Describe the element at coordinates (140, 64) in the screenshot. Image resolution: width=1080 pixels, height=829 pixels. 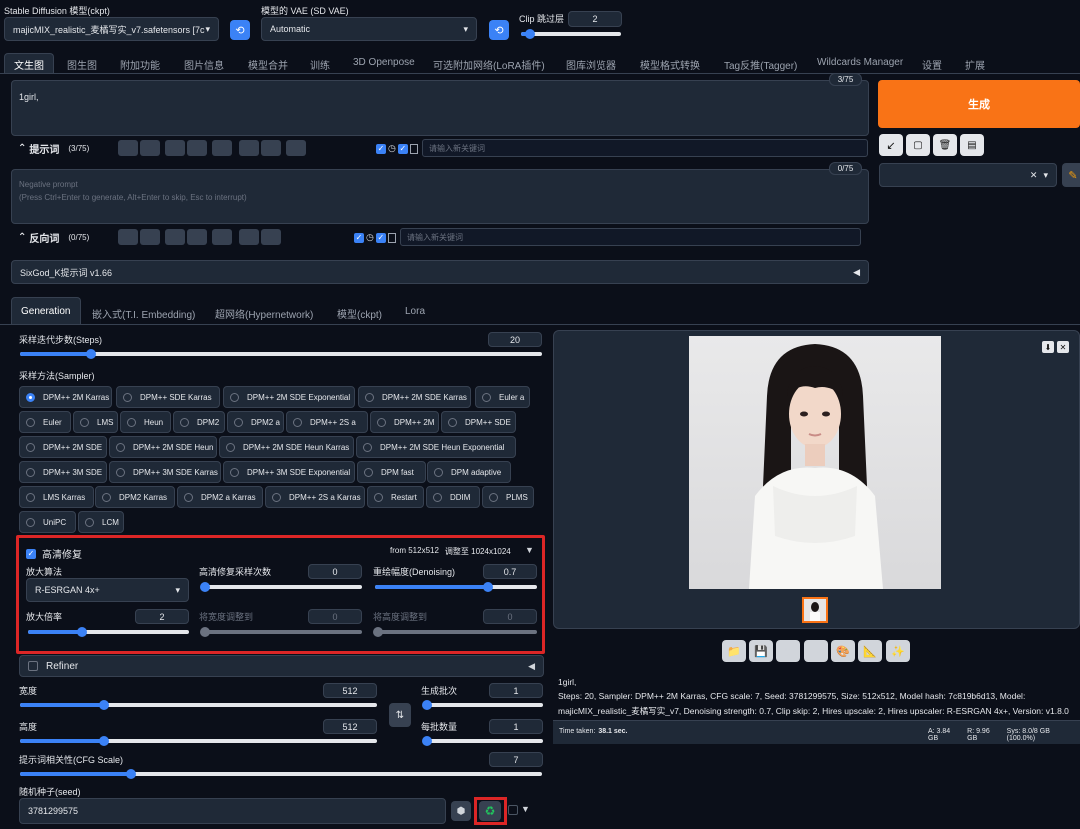
I see `tab-extras: 附加功能` at that location.